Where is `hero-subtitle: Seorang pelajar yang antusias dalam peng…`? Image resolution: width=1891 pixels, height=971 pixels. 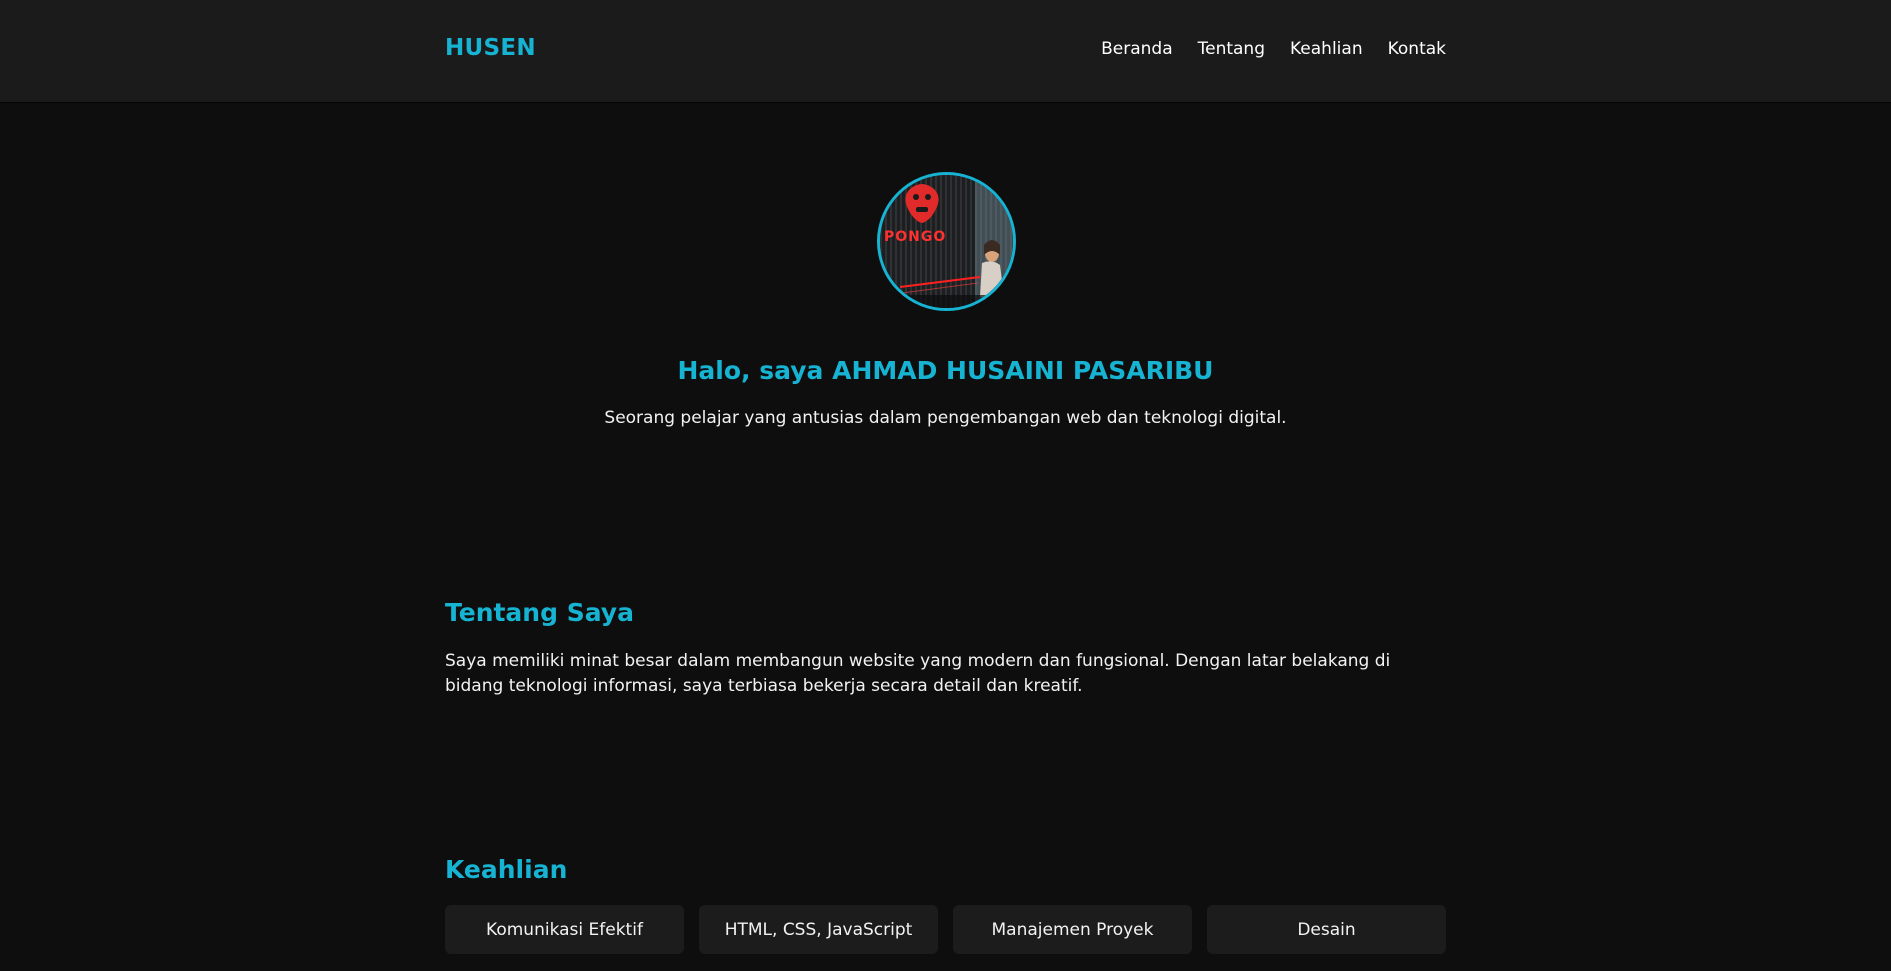 hero-subtitle: Seorang pelajar yang antusias dalam peng… is located at coordinates (945, 418).